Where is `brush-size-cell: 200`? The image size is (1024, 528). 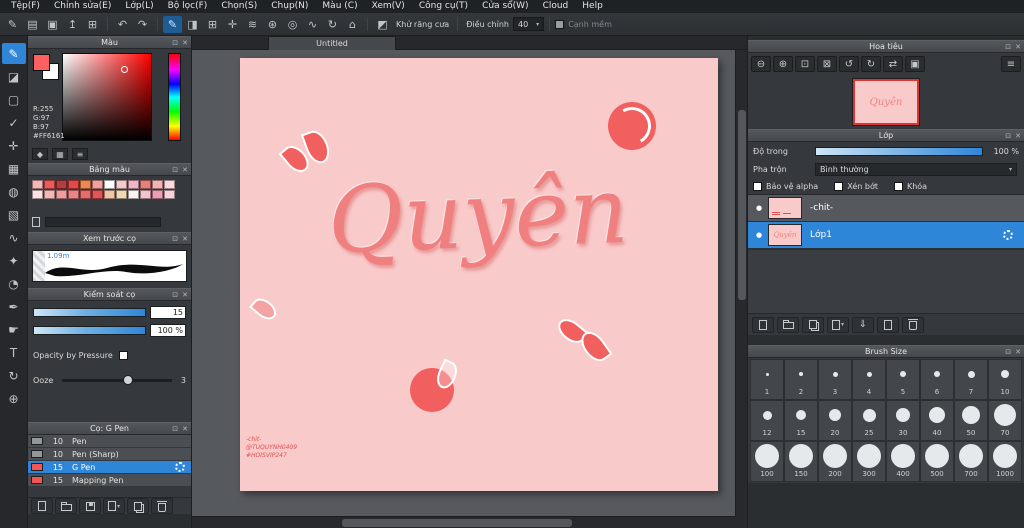 brush-size-cell: 200 is located at coordinates (835, 461).